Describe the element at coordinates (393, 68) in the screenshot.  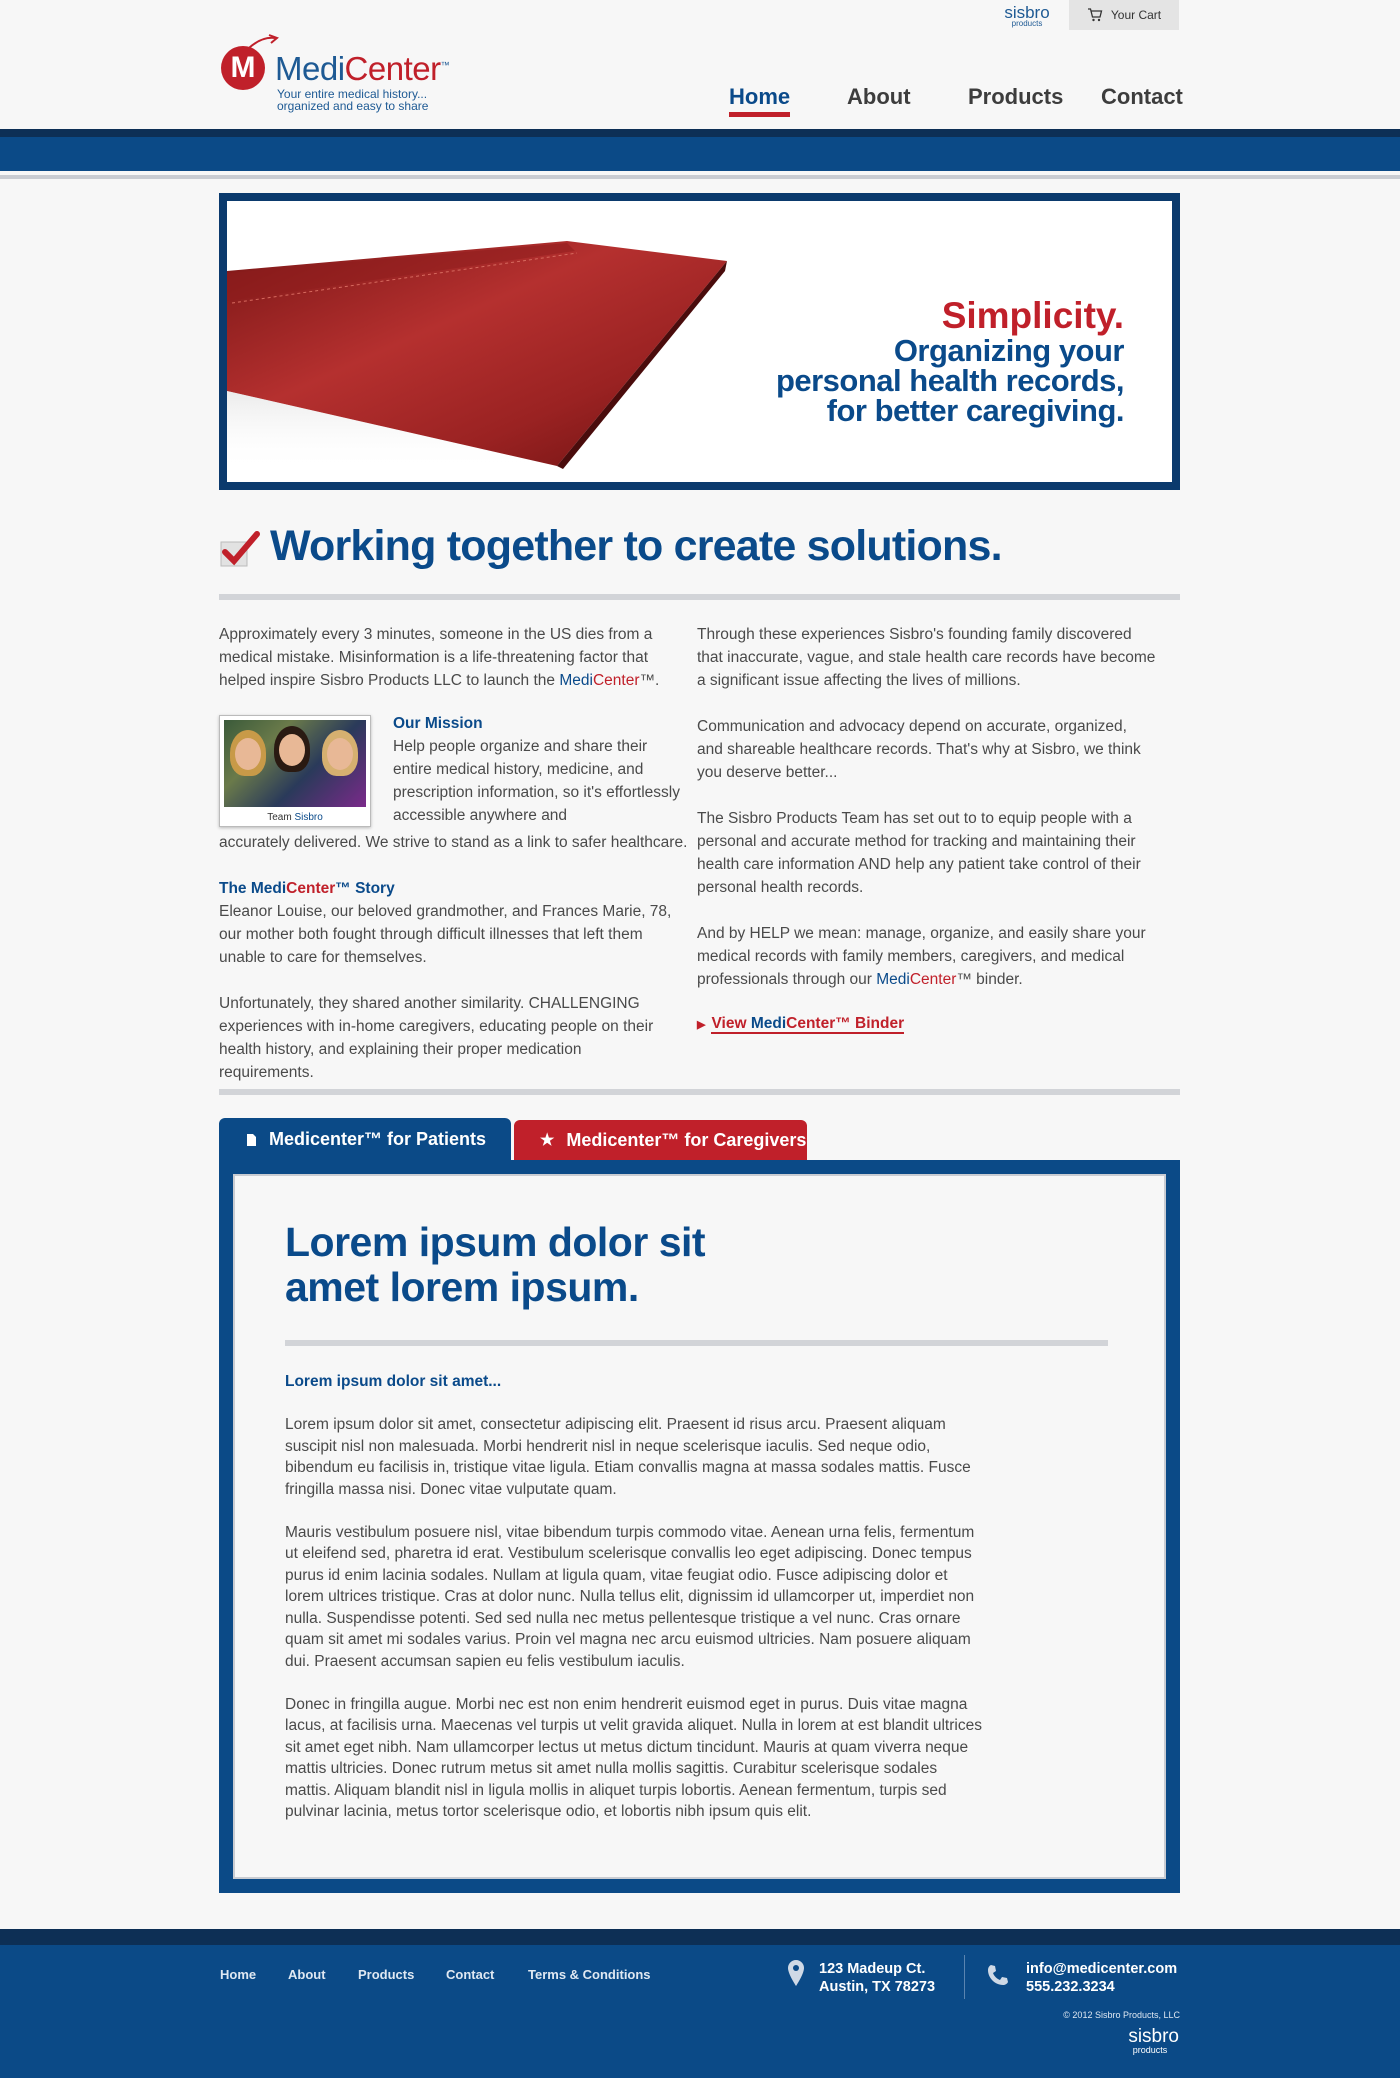
I see `logo-name-center: Center` at that location.